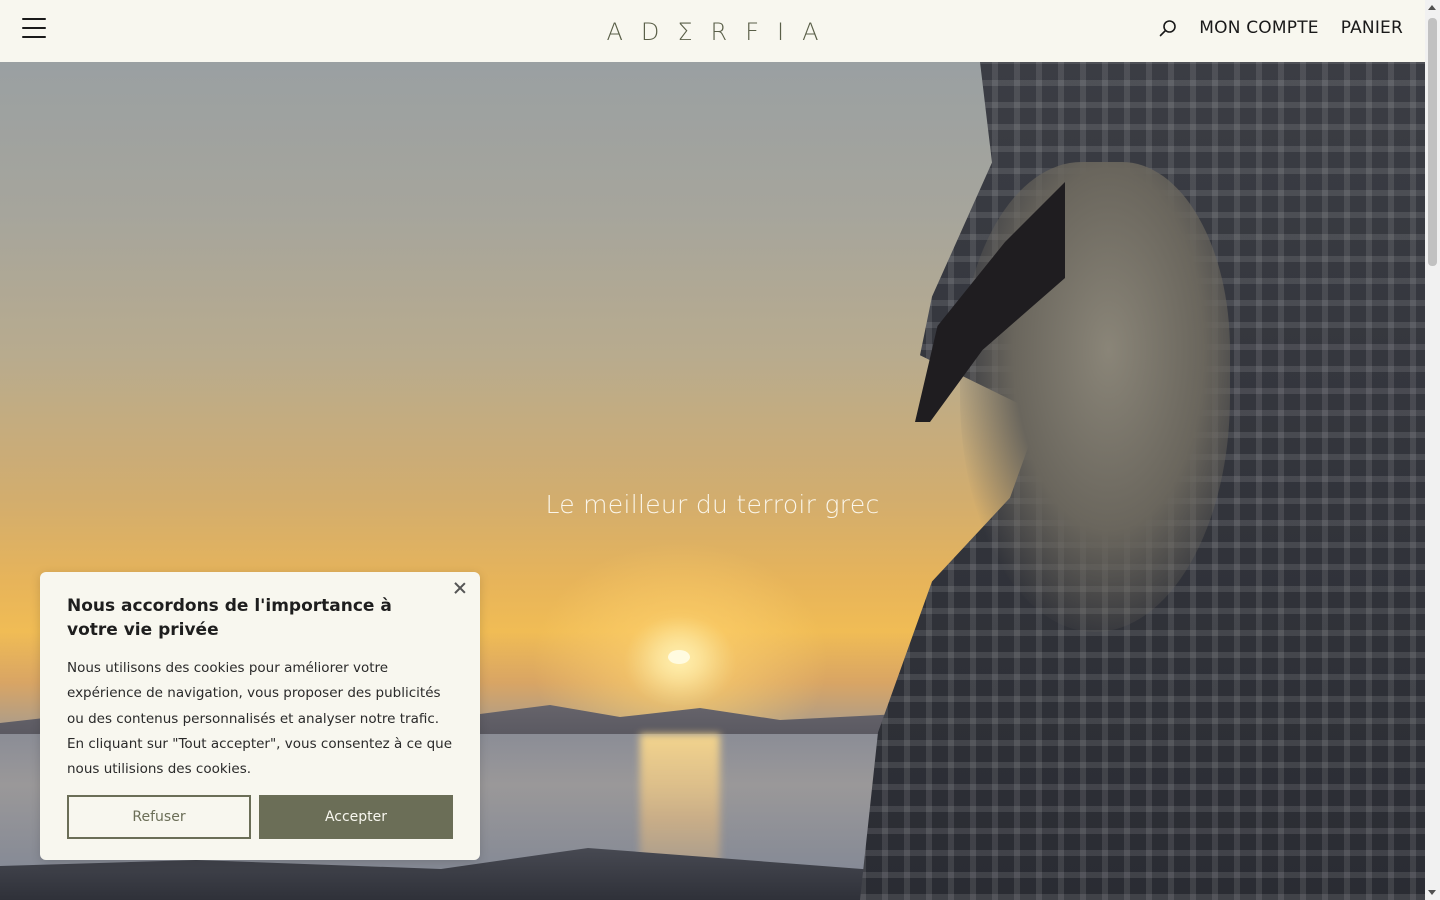 This screenshot has height=900, width=1440. I want to click on sun, so click(679, 657).